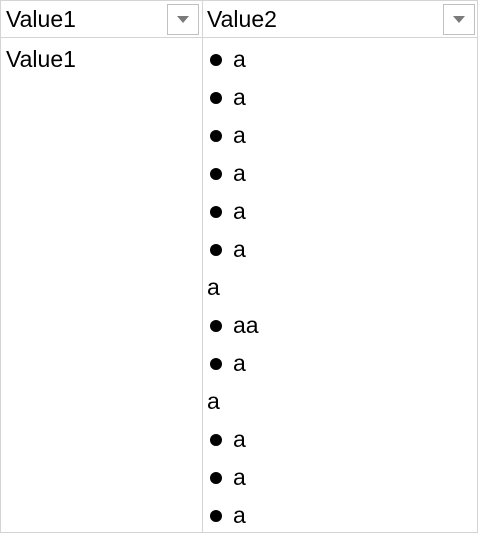 The image size is (478, 538). What do you see at coordinates (41, 59) in the screenshot?
I see `cell-text: Value1` at bounding box center [41, 59].